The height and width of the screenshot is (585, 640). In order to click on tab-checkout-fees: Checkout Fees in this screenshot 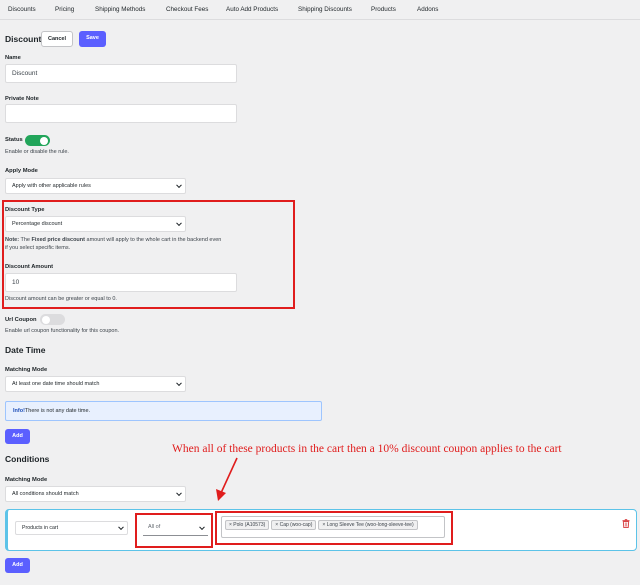, I will do `click(187, 9)`.